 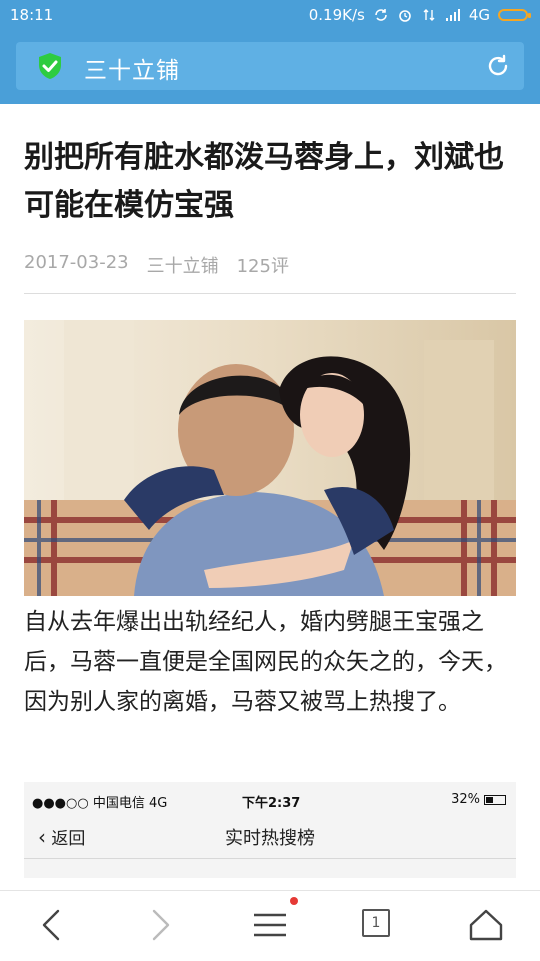 I want to click on address-bar: 三十立铺, so click(x=270, y=66).